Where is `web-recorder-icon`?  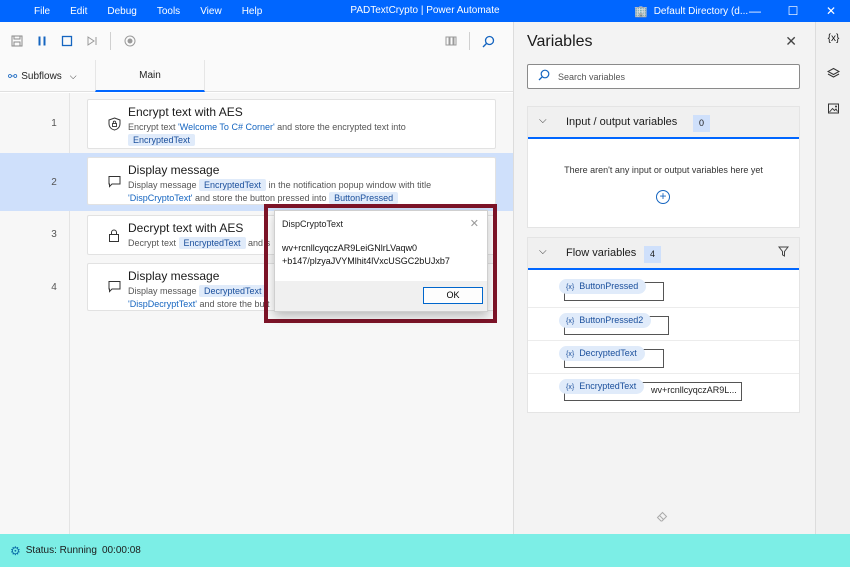
web-recorder-icon is located at coordinates (450, 41).